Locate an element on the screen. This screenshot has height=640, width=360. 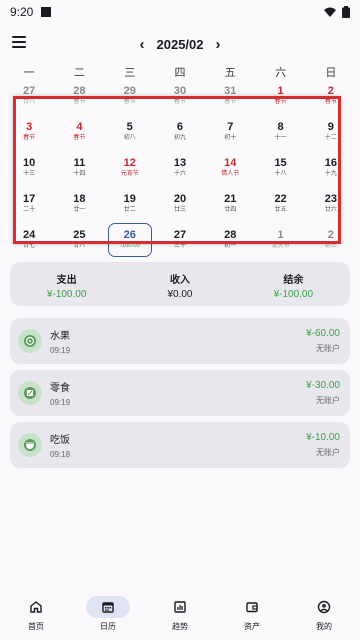
chevron-left-icon: ‹ is located at coordinates (142, 44).